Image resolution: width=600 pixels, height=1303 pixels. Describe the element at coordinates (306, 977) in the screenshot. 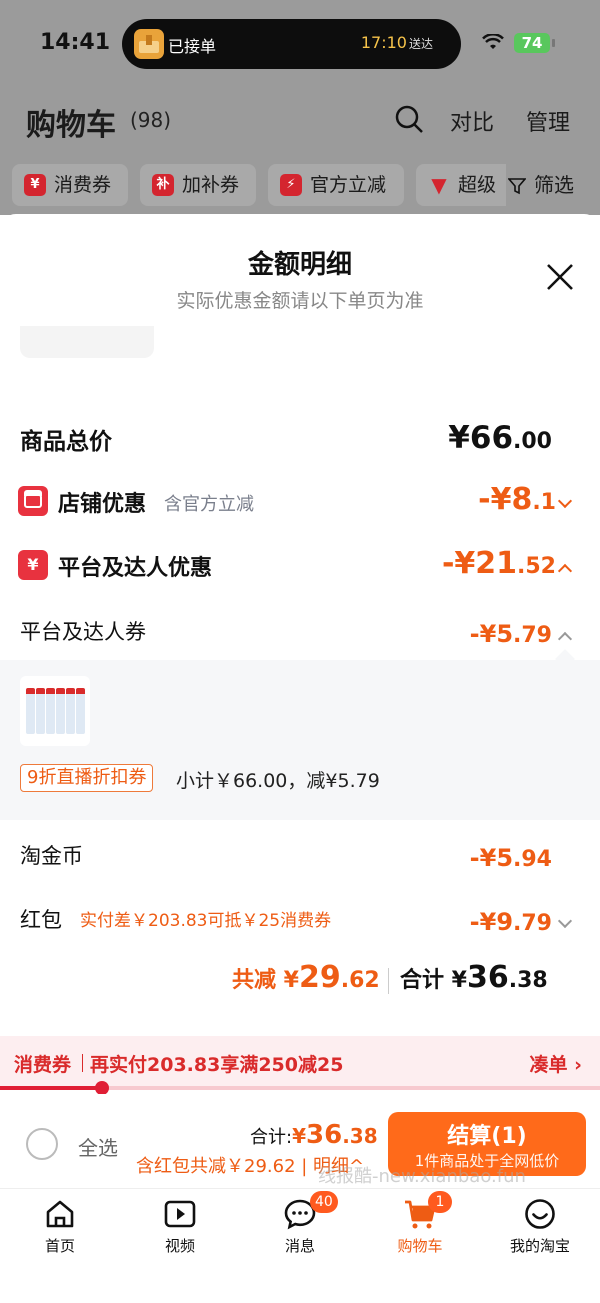

I see `total-reduction: 共减 ¥29.62` at that location.